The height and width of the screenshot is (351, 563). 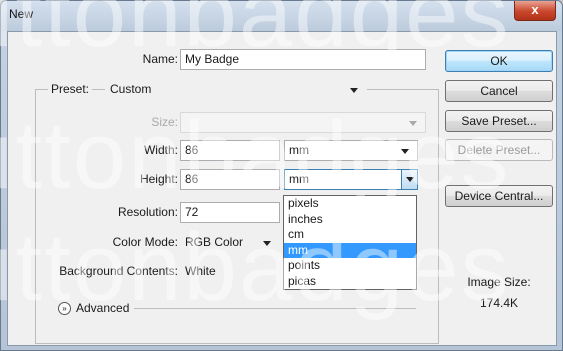 What do you see at coordinates (230, 242) in the screenshot?
I see `color-mode-select: RGB Color` at bounding box center [230, 242].